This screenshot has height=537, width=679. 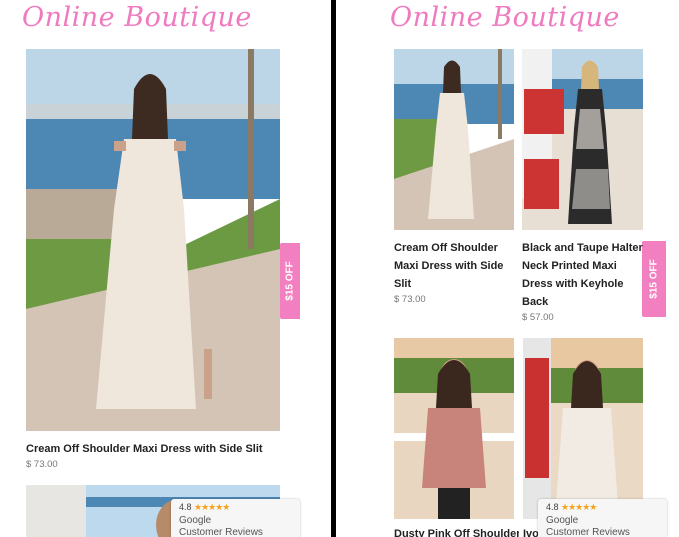 What do you see at coordinates (582, 139) in the screenshot?
I see `product-image-printed-dress` at bounding box center [582, 139].